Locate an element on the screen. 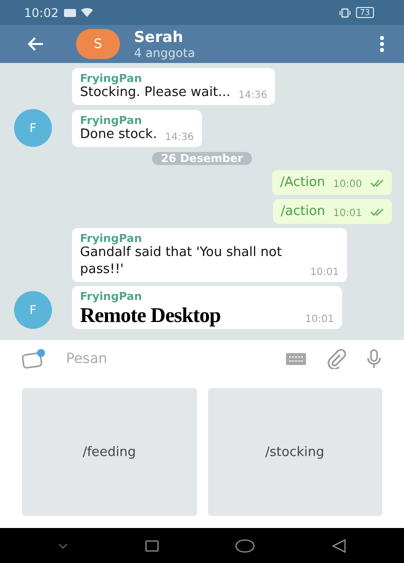 The width and height of the screenshot is (404, 563). microphone-icon is located at coordinates (374, 359).